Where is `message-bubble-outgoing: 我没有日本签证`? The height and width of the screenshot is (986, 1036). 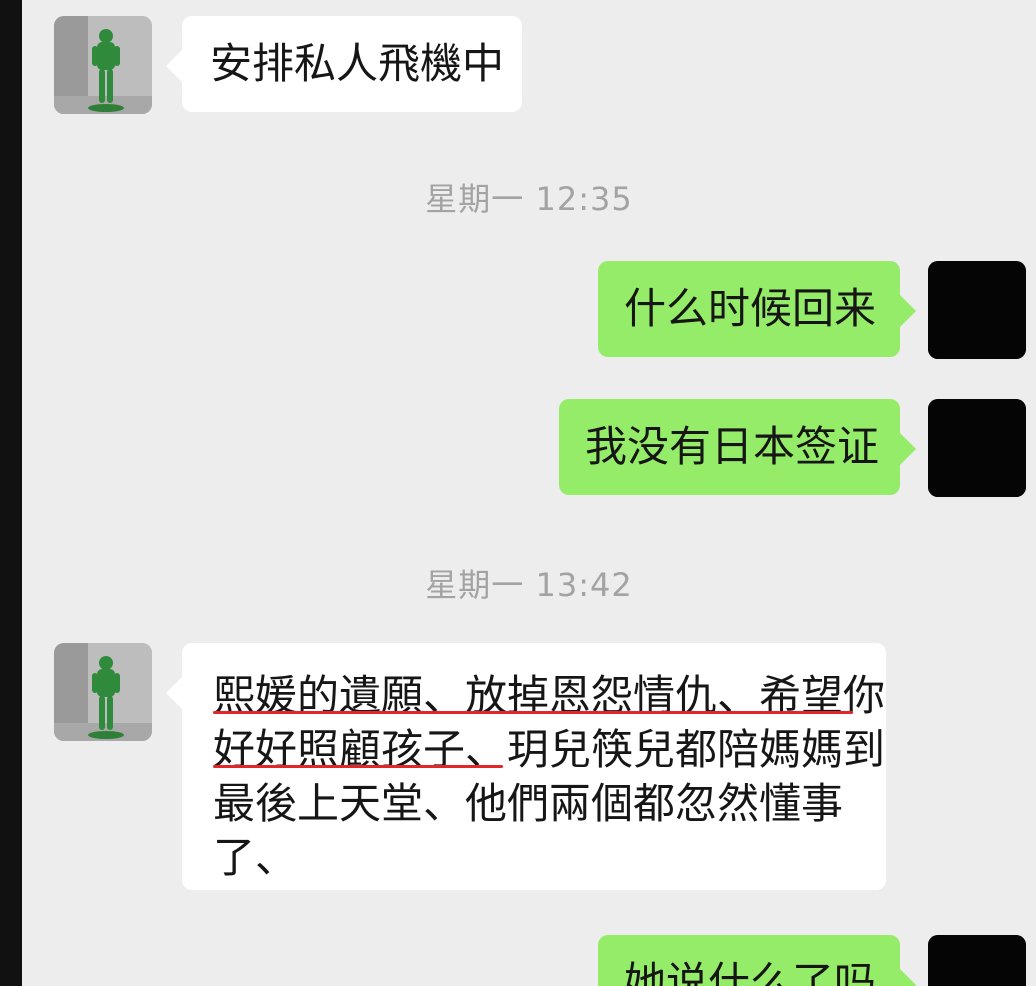
message-bubble-outgoing: 我没有日本签证 is located at coordinates (737, 447).